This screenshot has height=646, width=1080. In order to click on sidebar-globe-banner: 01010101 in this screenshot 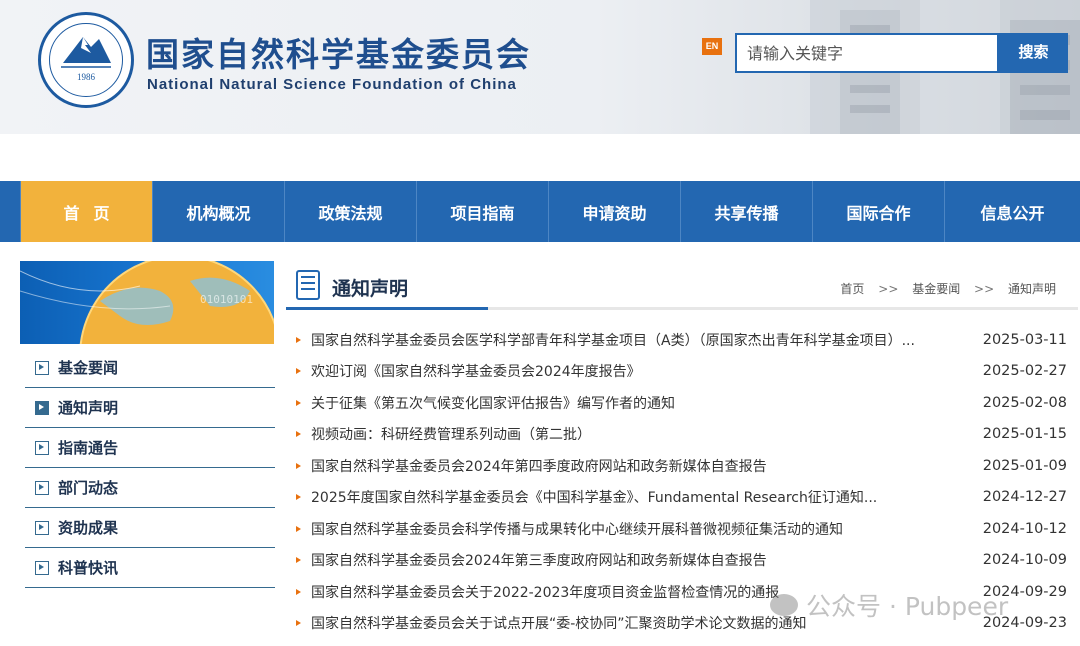, I will do `click(147, 302)`.